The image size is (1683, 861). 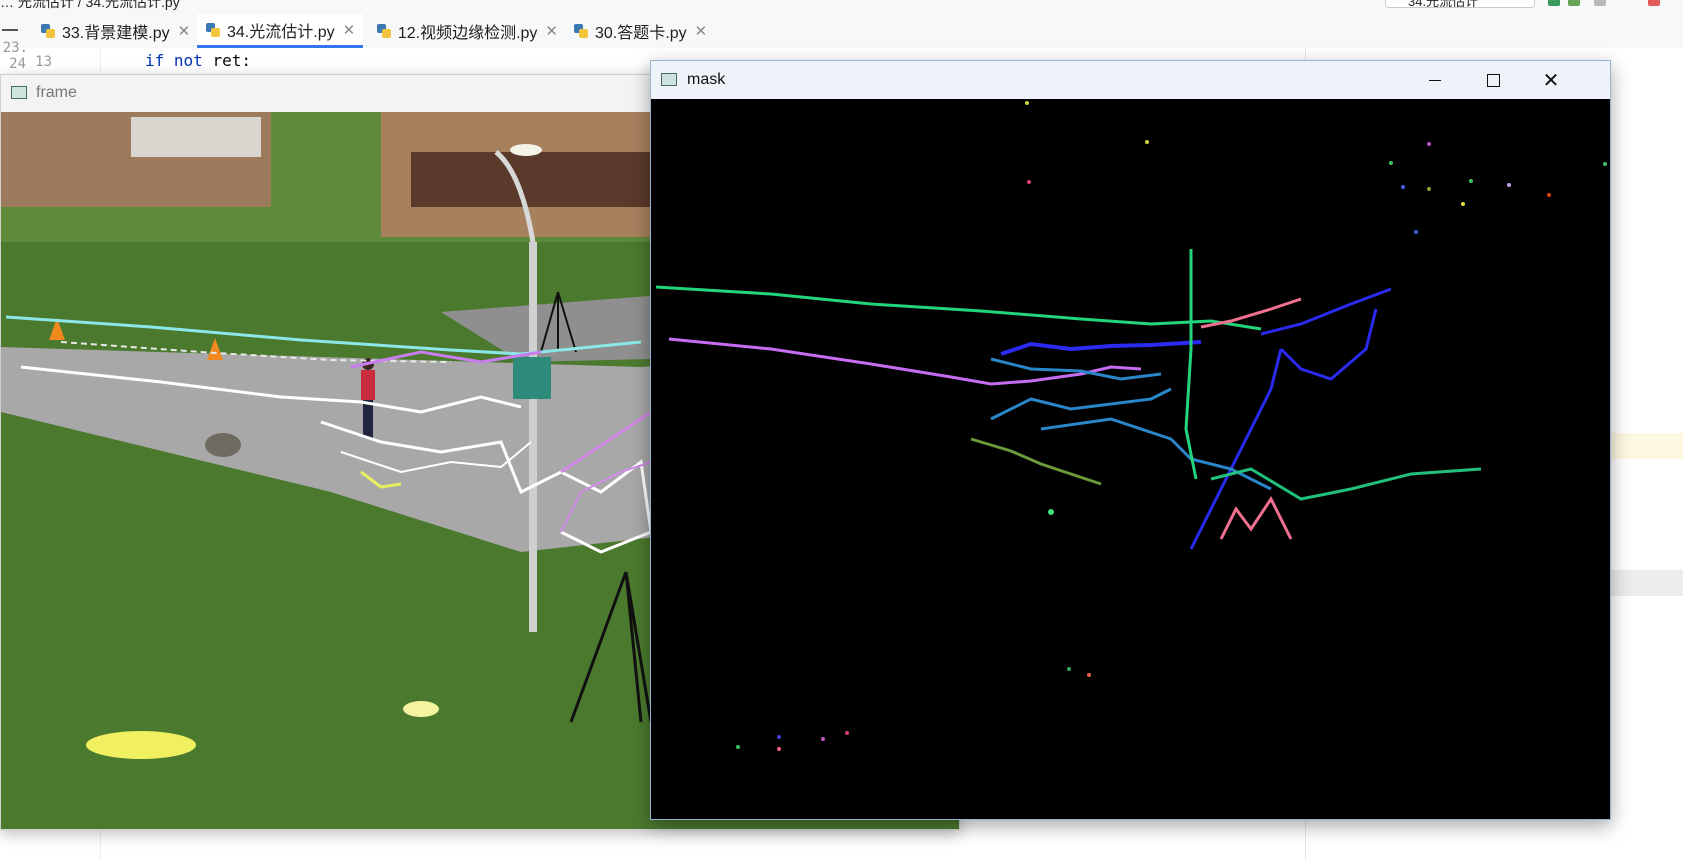 I want to click on tab-33-background-modeling: 33.背景建模.py ✕, so click(x=112, y=31).